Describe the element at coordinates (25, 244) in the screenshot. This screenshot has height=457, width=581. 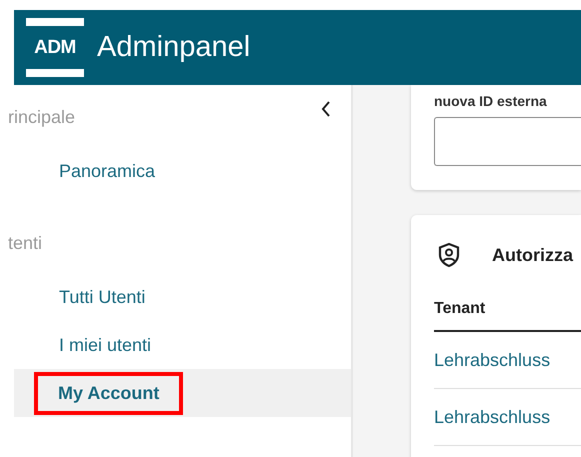
I see `section-heading: tenti` at that location.